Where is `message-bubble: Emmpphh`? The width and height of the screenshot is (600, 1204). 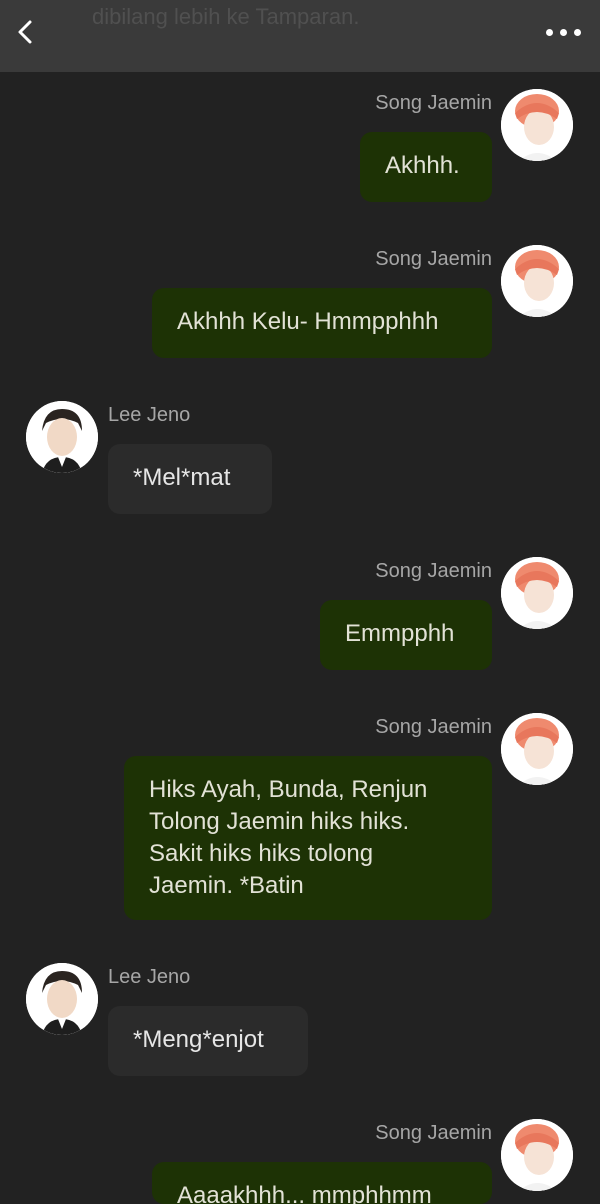
message-bubble: Emmpphh is located at coordinates (406, 635).